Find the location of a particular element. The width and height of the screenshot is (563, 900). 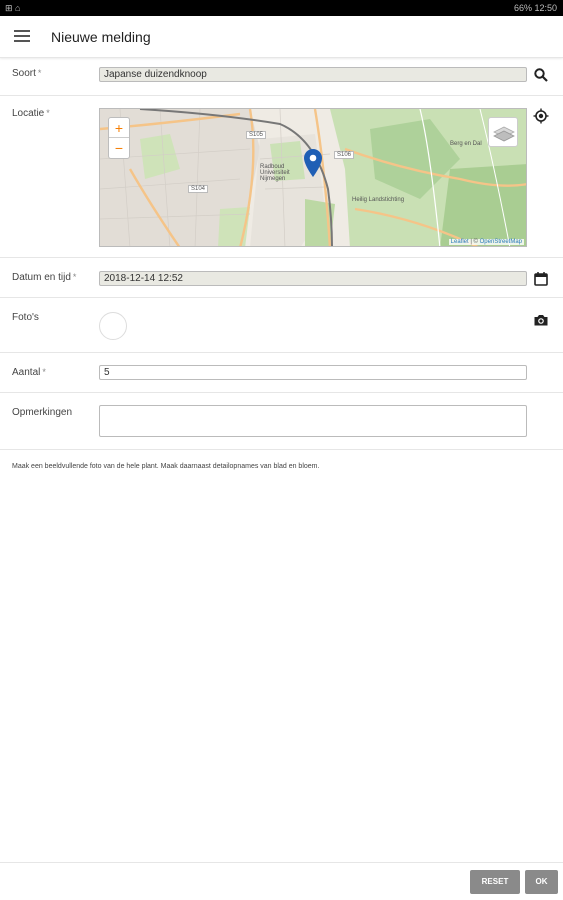

leaflet-link: Leaflet is located at coordinates (460, 242).